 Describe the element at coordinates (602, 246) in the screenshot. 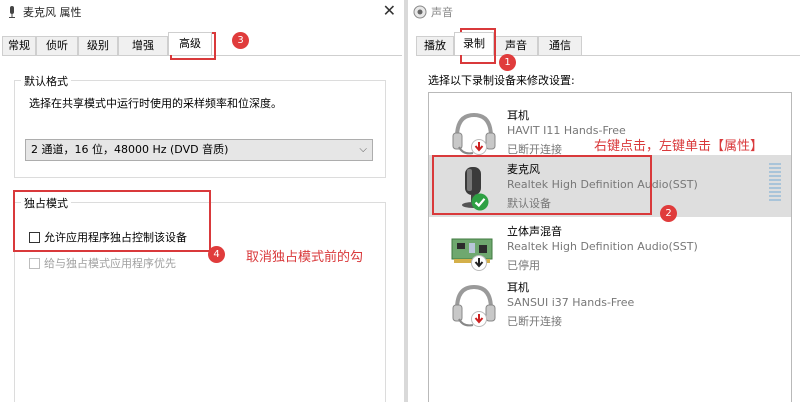

I see `device-description: Realtek High Definition Audio(SST)` at that location.